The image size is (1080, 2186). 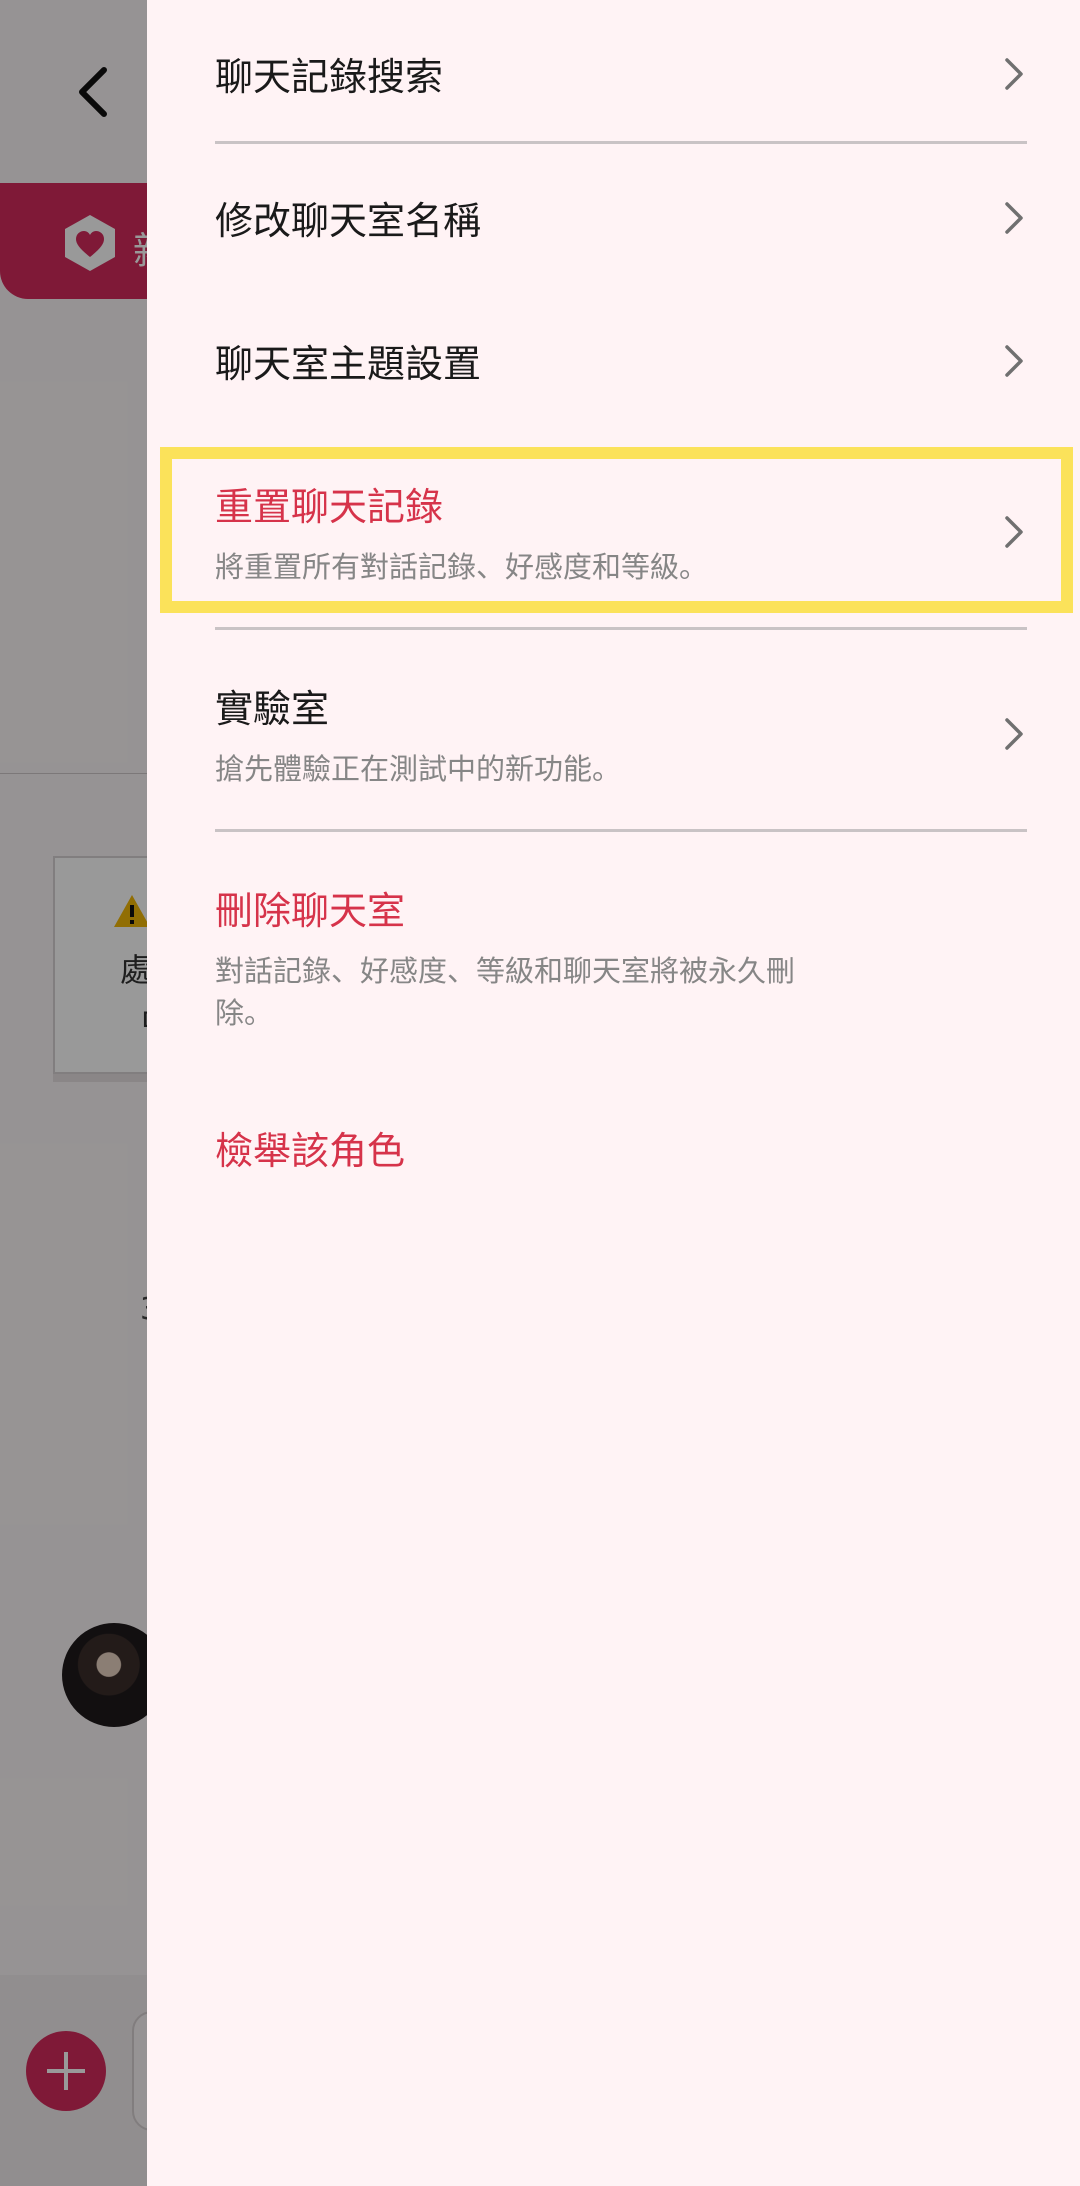 What do you see at coordinates (418, 769) in the screenshot?
I see `menu-item-description: 搶先體驗正在測試中的新功能。` at bounding box center [418, 769].